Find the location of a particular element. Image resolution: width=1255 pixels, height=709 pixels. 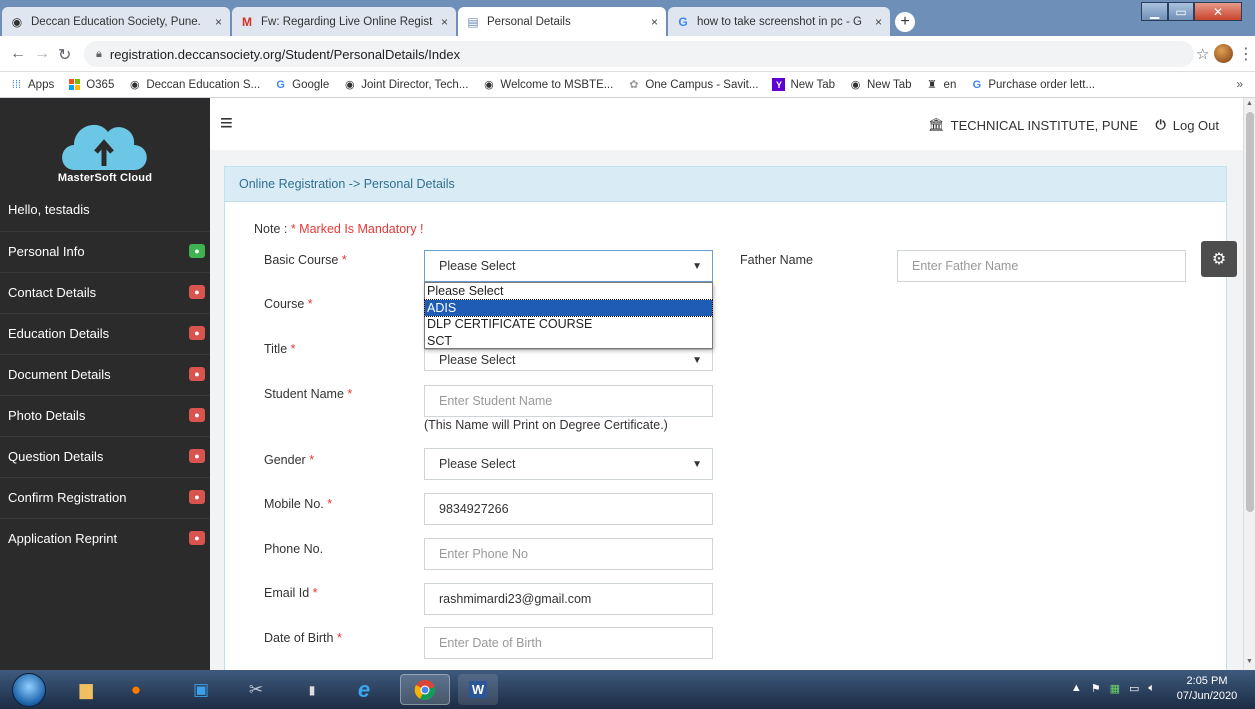

student-name-input: Enter Student Name is located at coordinates (568, 401).